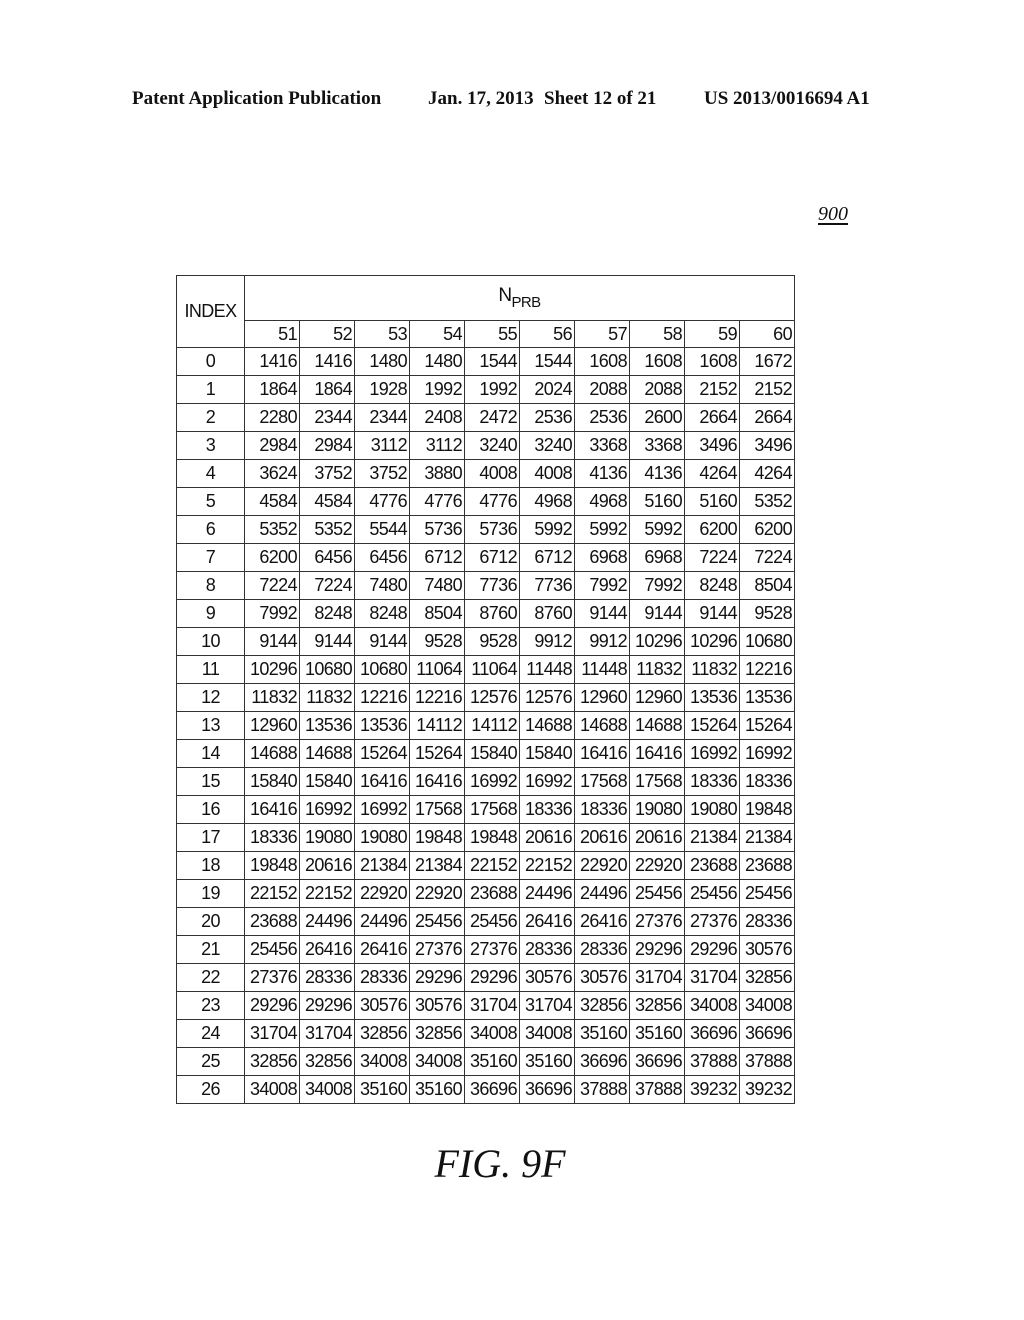  Describe the element at coordinates (210, 697) in the screenshot. I see `row-index-cell: 12` at that location.